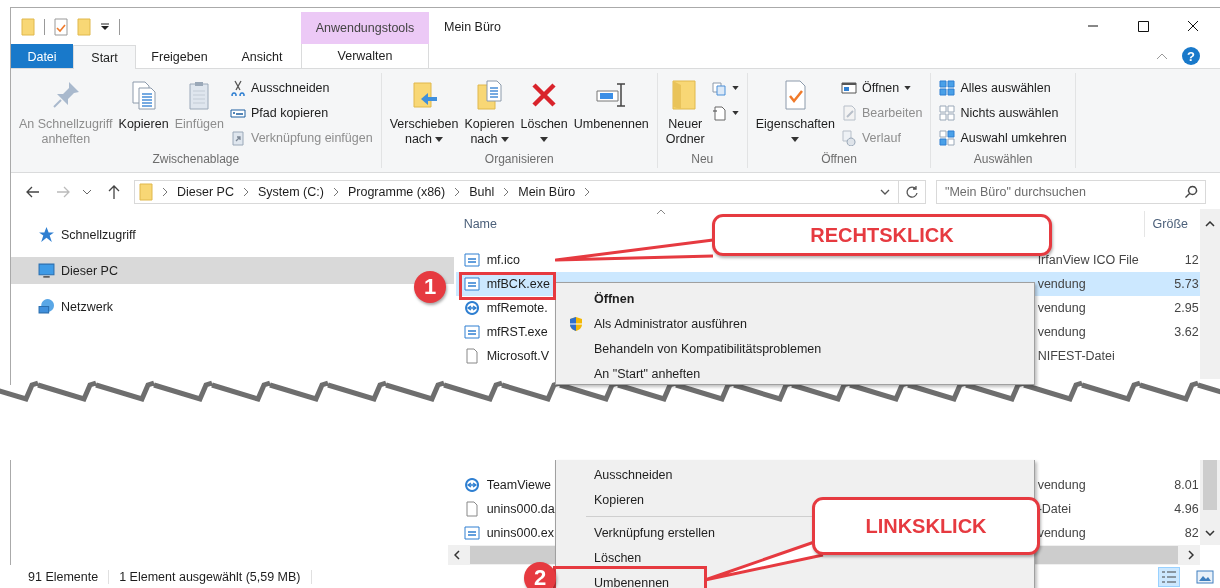  I want to click on file-size: 2.95, so click(1186, 308).